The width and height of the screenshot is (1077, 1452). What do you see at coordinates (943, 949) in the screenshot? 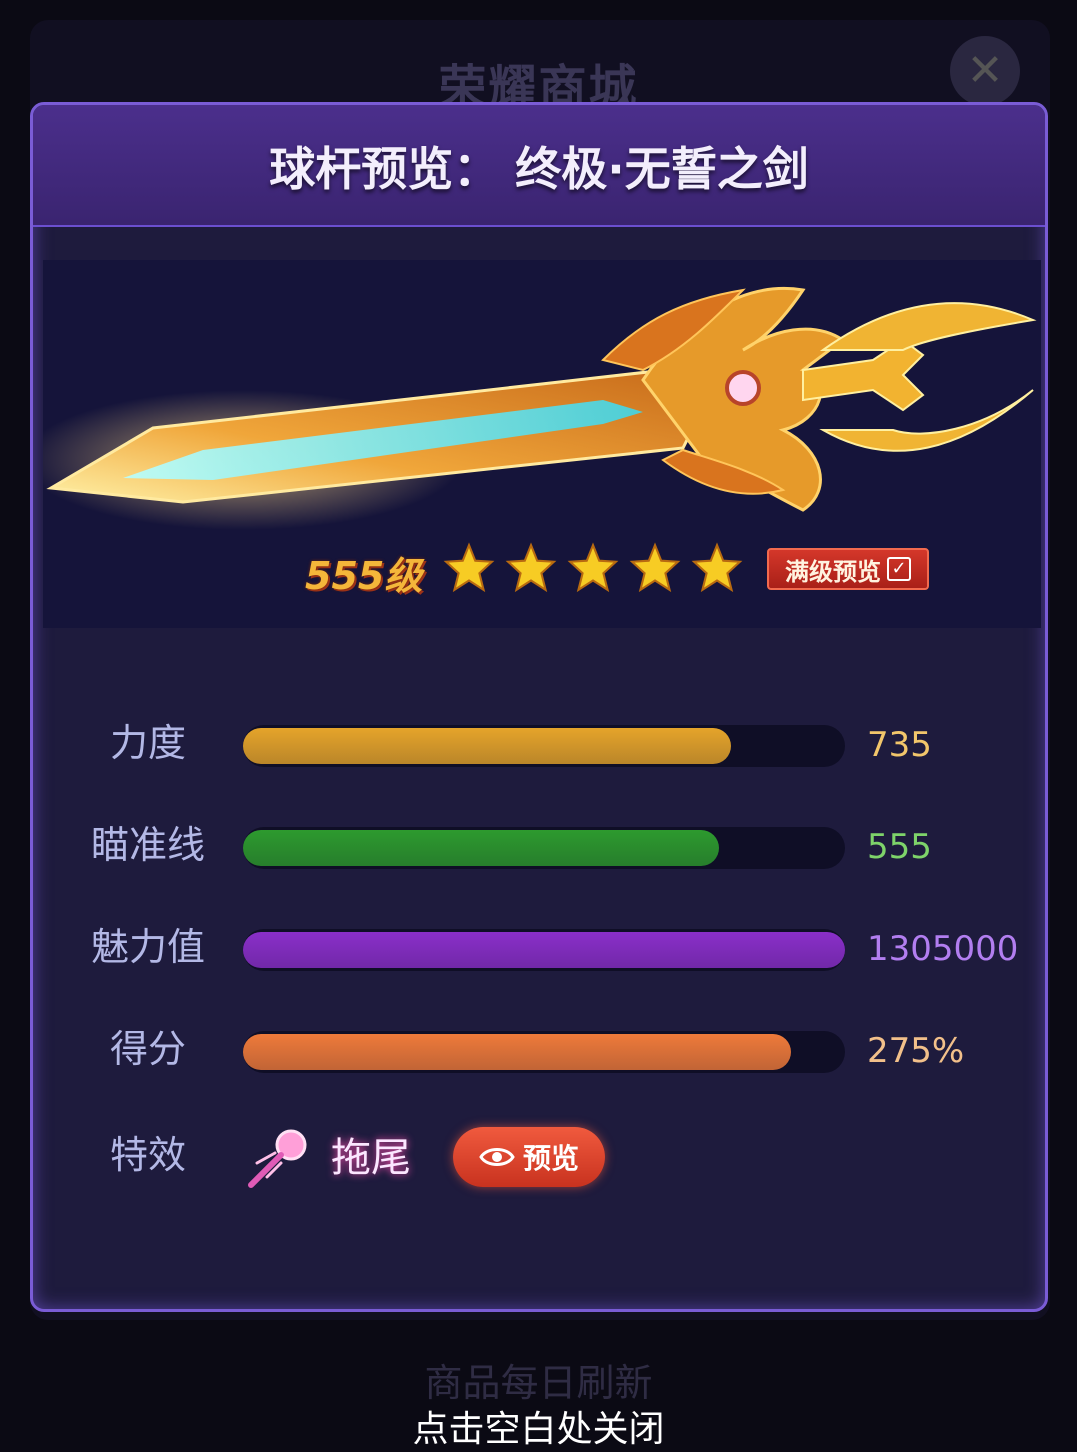
I see `stat-value: 1305000` at bounding box center [943, 949].